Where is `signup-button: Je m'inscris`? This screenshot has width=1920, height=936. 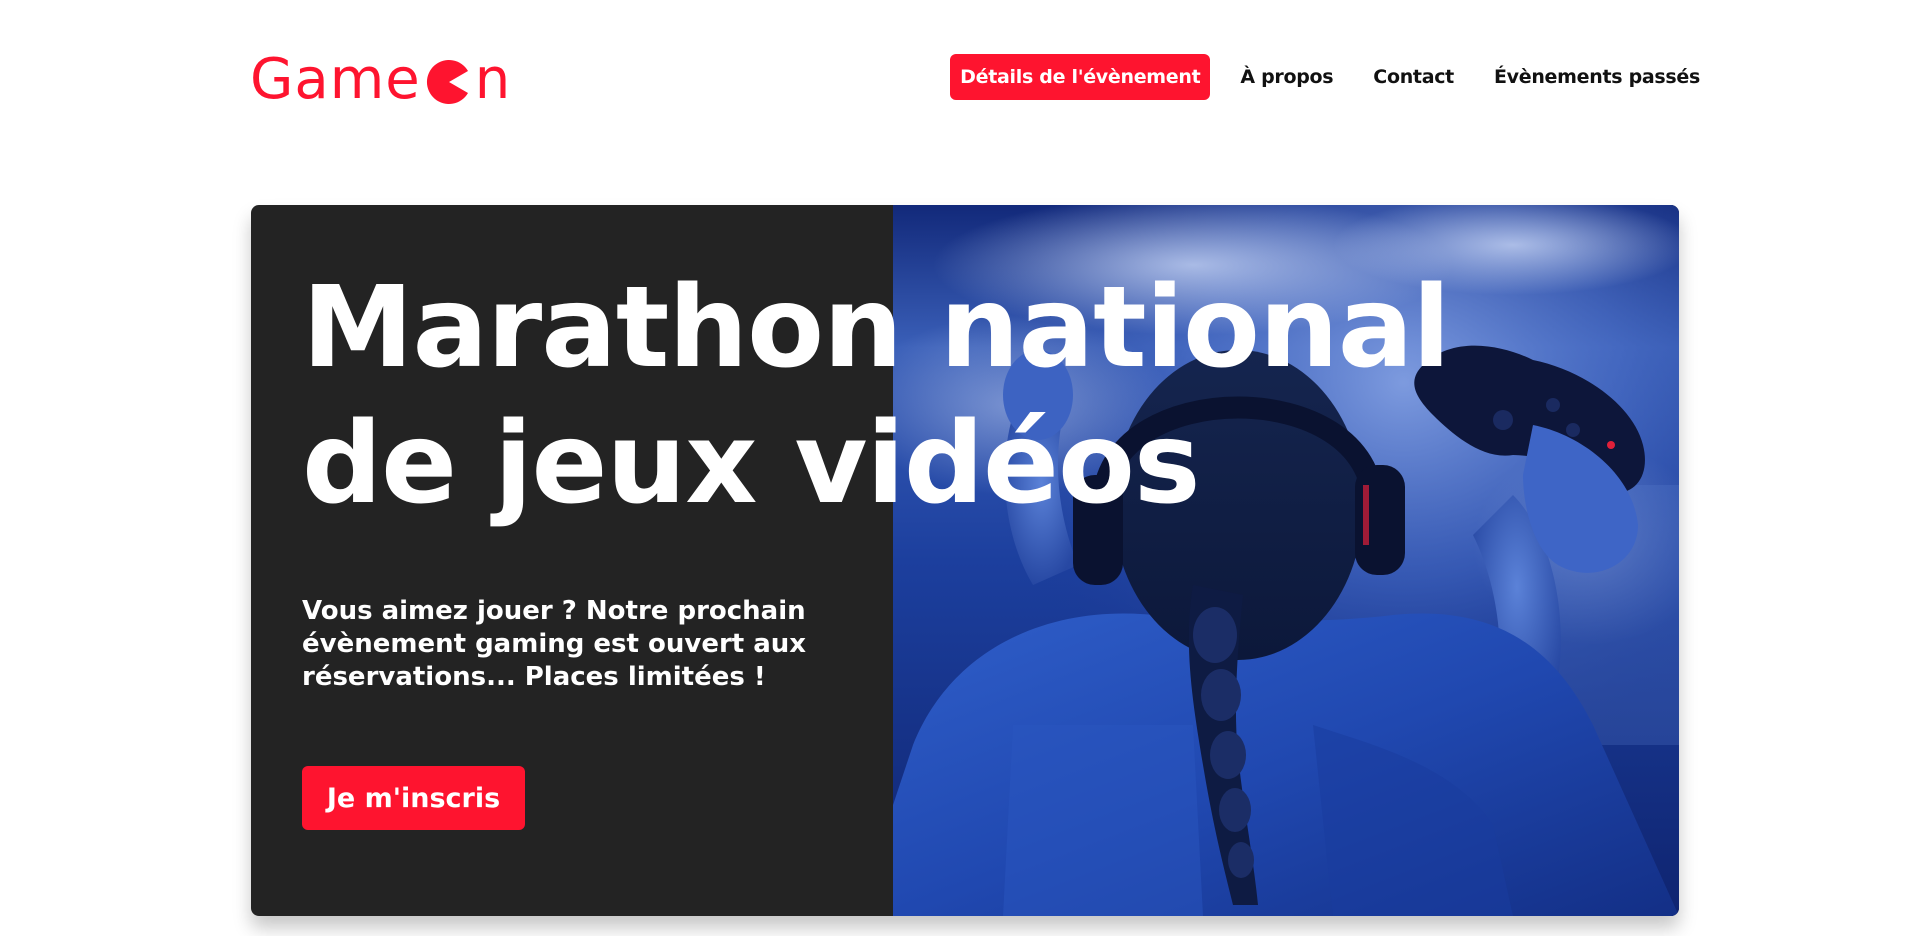
signup-button: Je m'inscris is located at coordinates (413, 798).